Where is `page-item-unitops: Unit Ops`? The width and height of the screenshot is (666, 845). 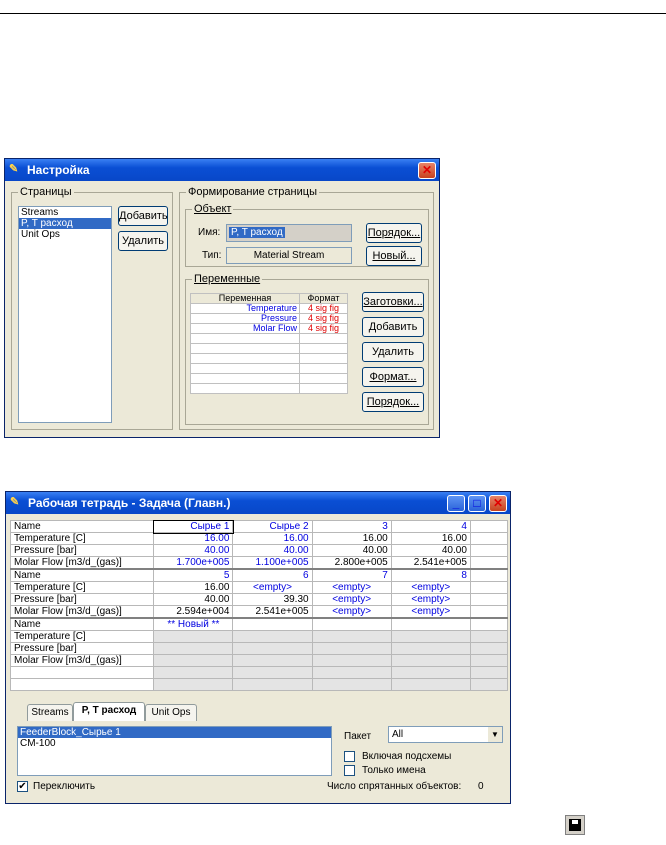
page-item-unitops: Unit Ops is located at coordinates (65, 234).